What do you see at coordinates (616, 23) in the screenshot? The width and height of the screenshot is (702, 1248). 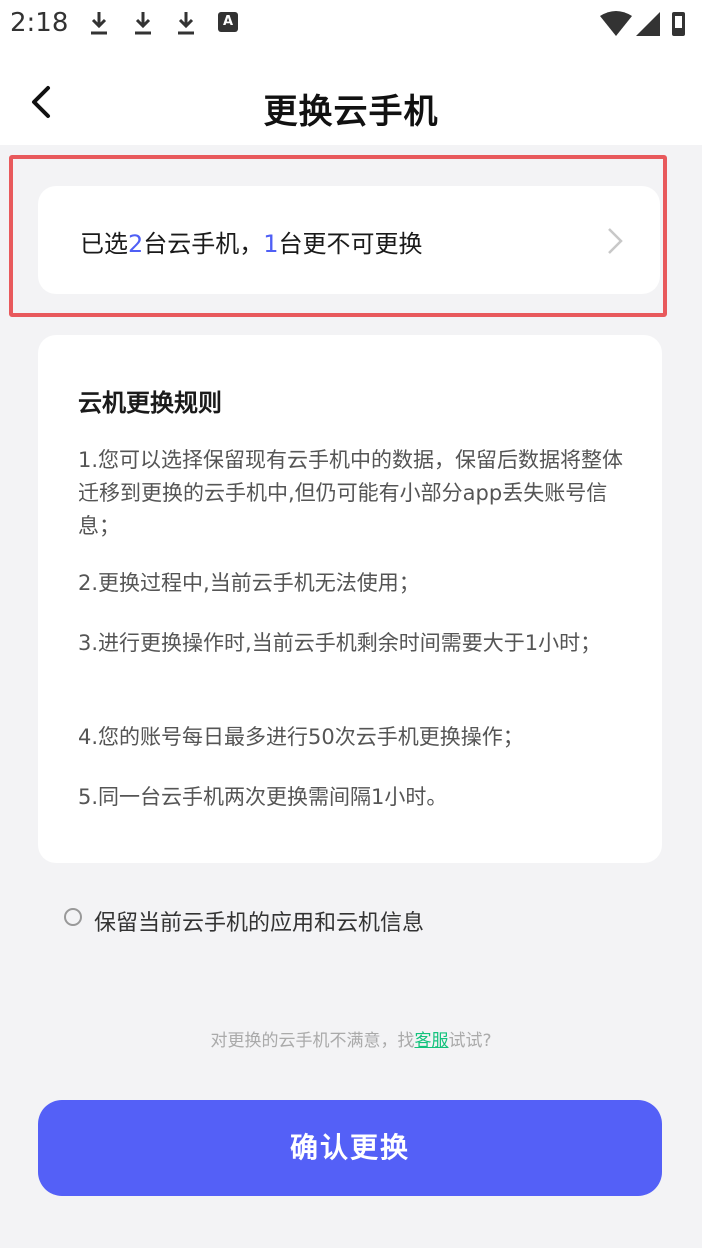 I see `wifi-icon` at bounding box center [616, 23].